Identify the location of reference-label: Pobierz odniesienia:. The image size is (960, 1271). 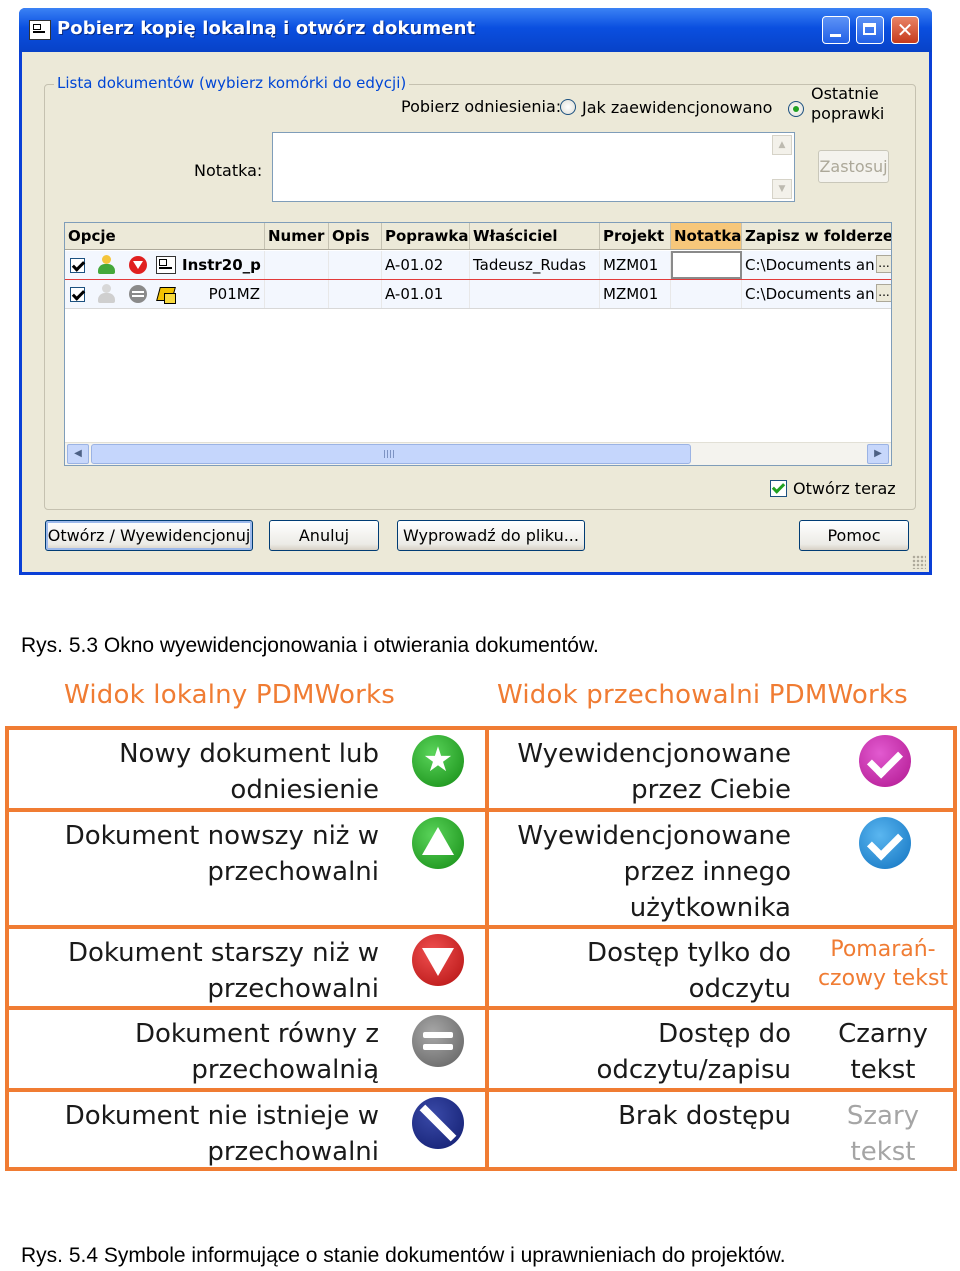
(481, 106).